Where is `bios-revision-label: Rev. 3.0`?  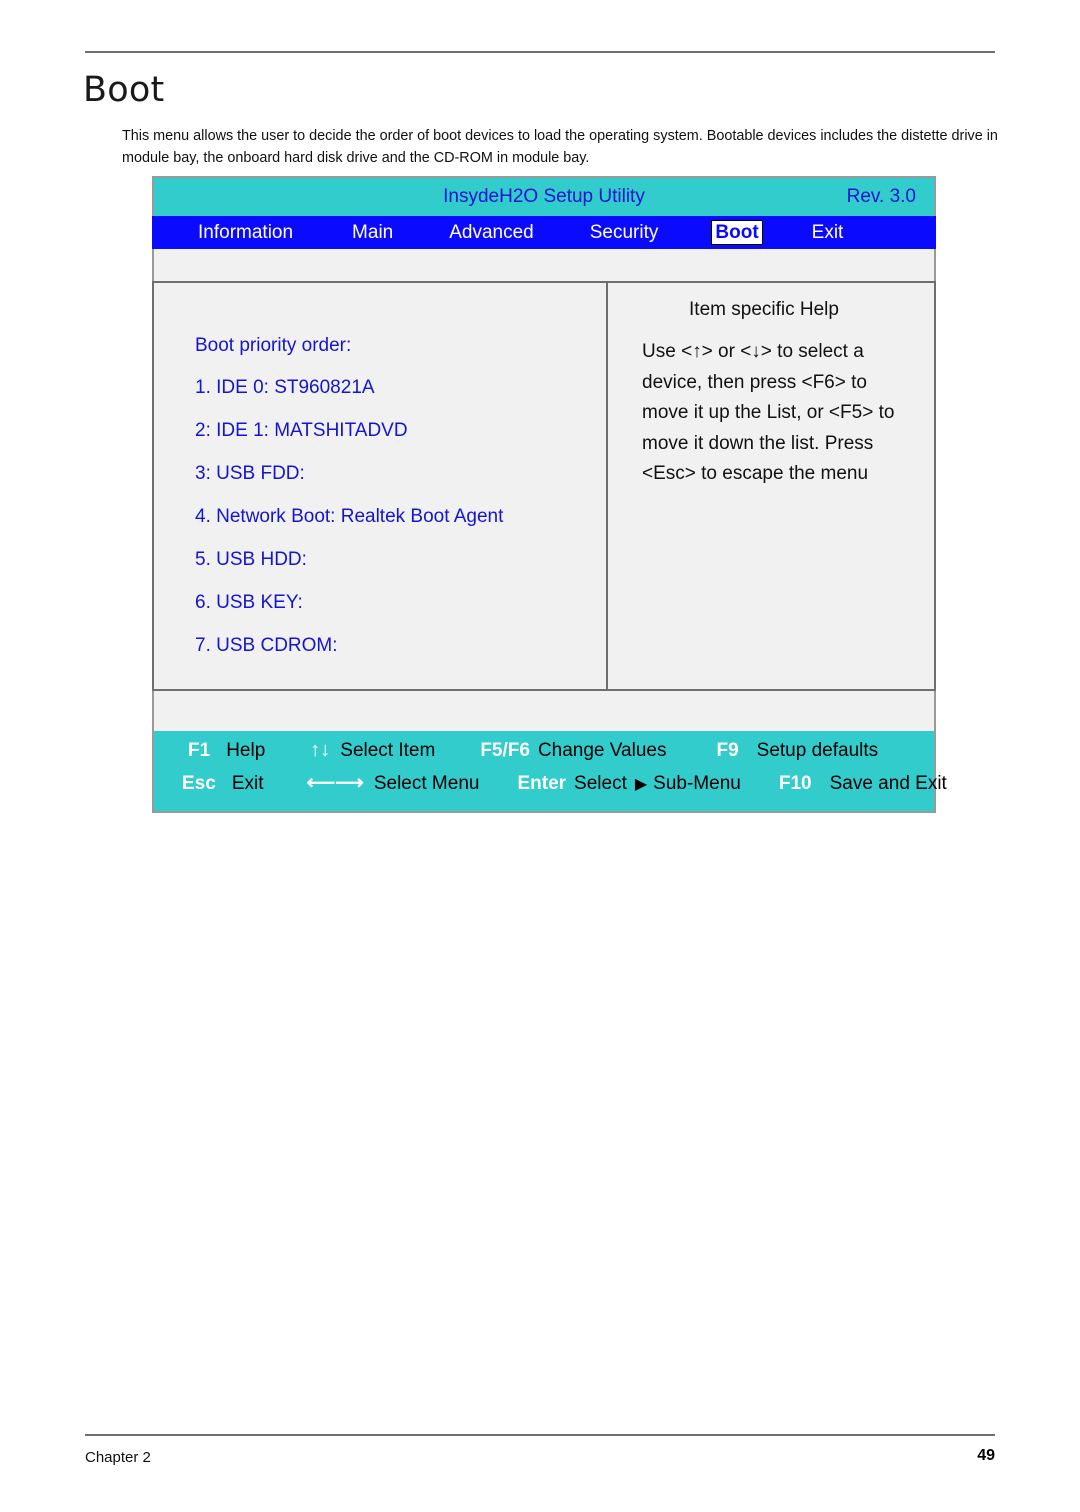
bios-revision-label: Rev. 3.0 is located at coordinates (881, 196).